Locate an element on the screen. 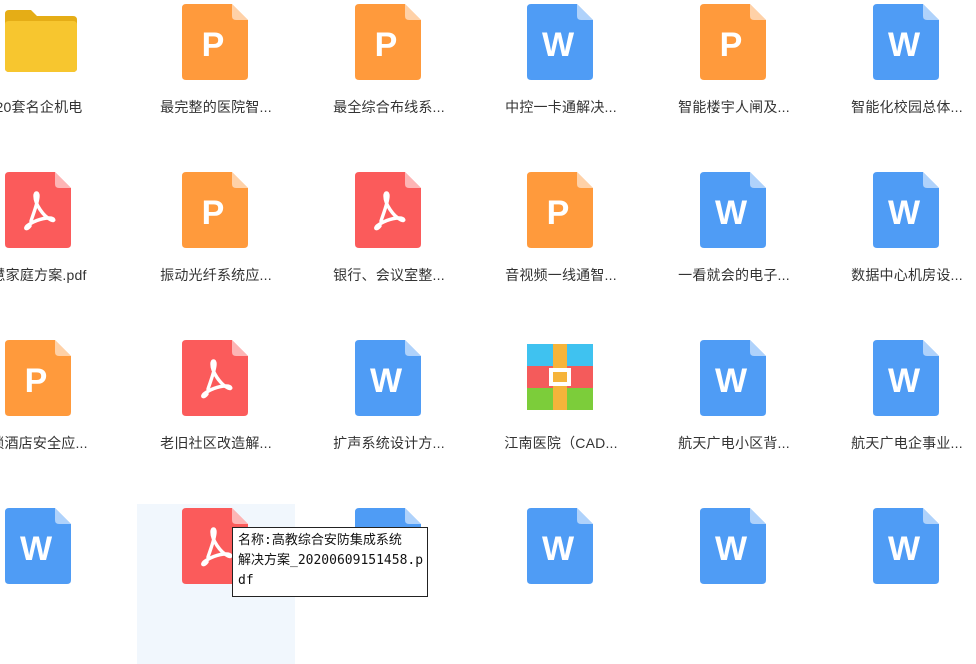 Image resolution: width=976 pixels, height=664 pixels. tooltip-line: 解决方案_20200609151458.p is located at coordinates (331, 560).